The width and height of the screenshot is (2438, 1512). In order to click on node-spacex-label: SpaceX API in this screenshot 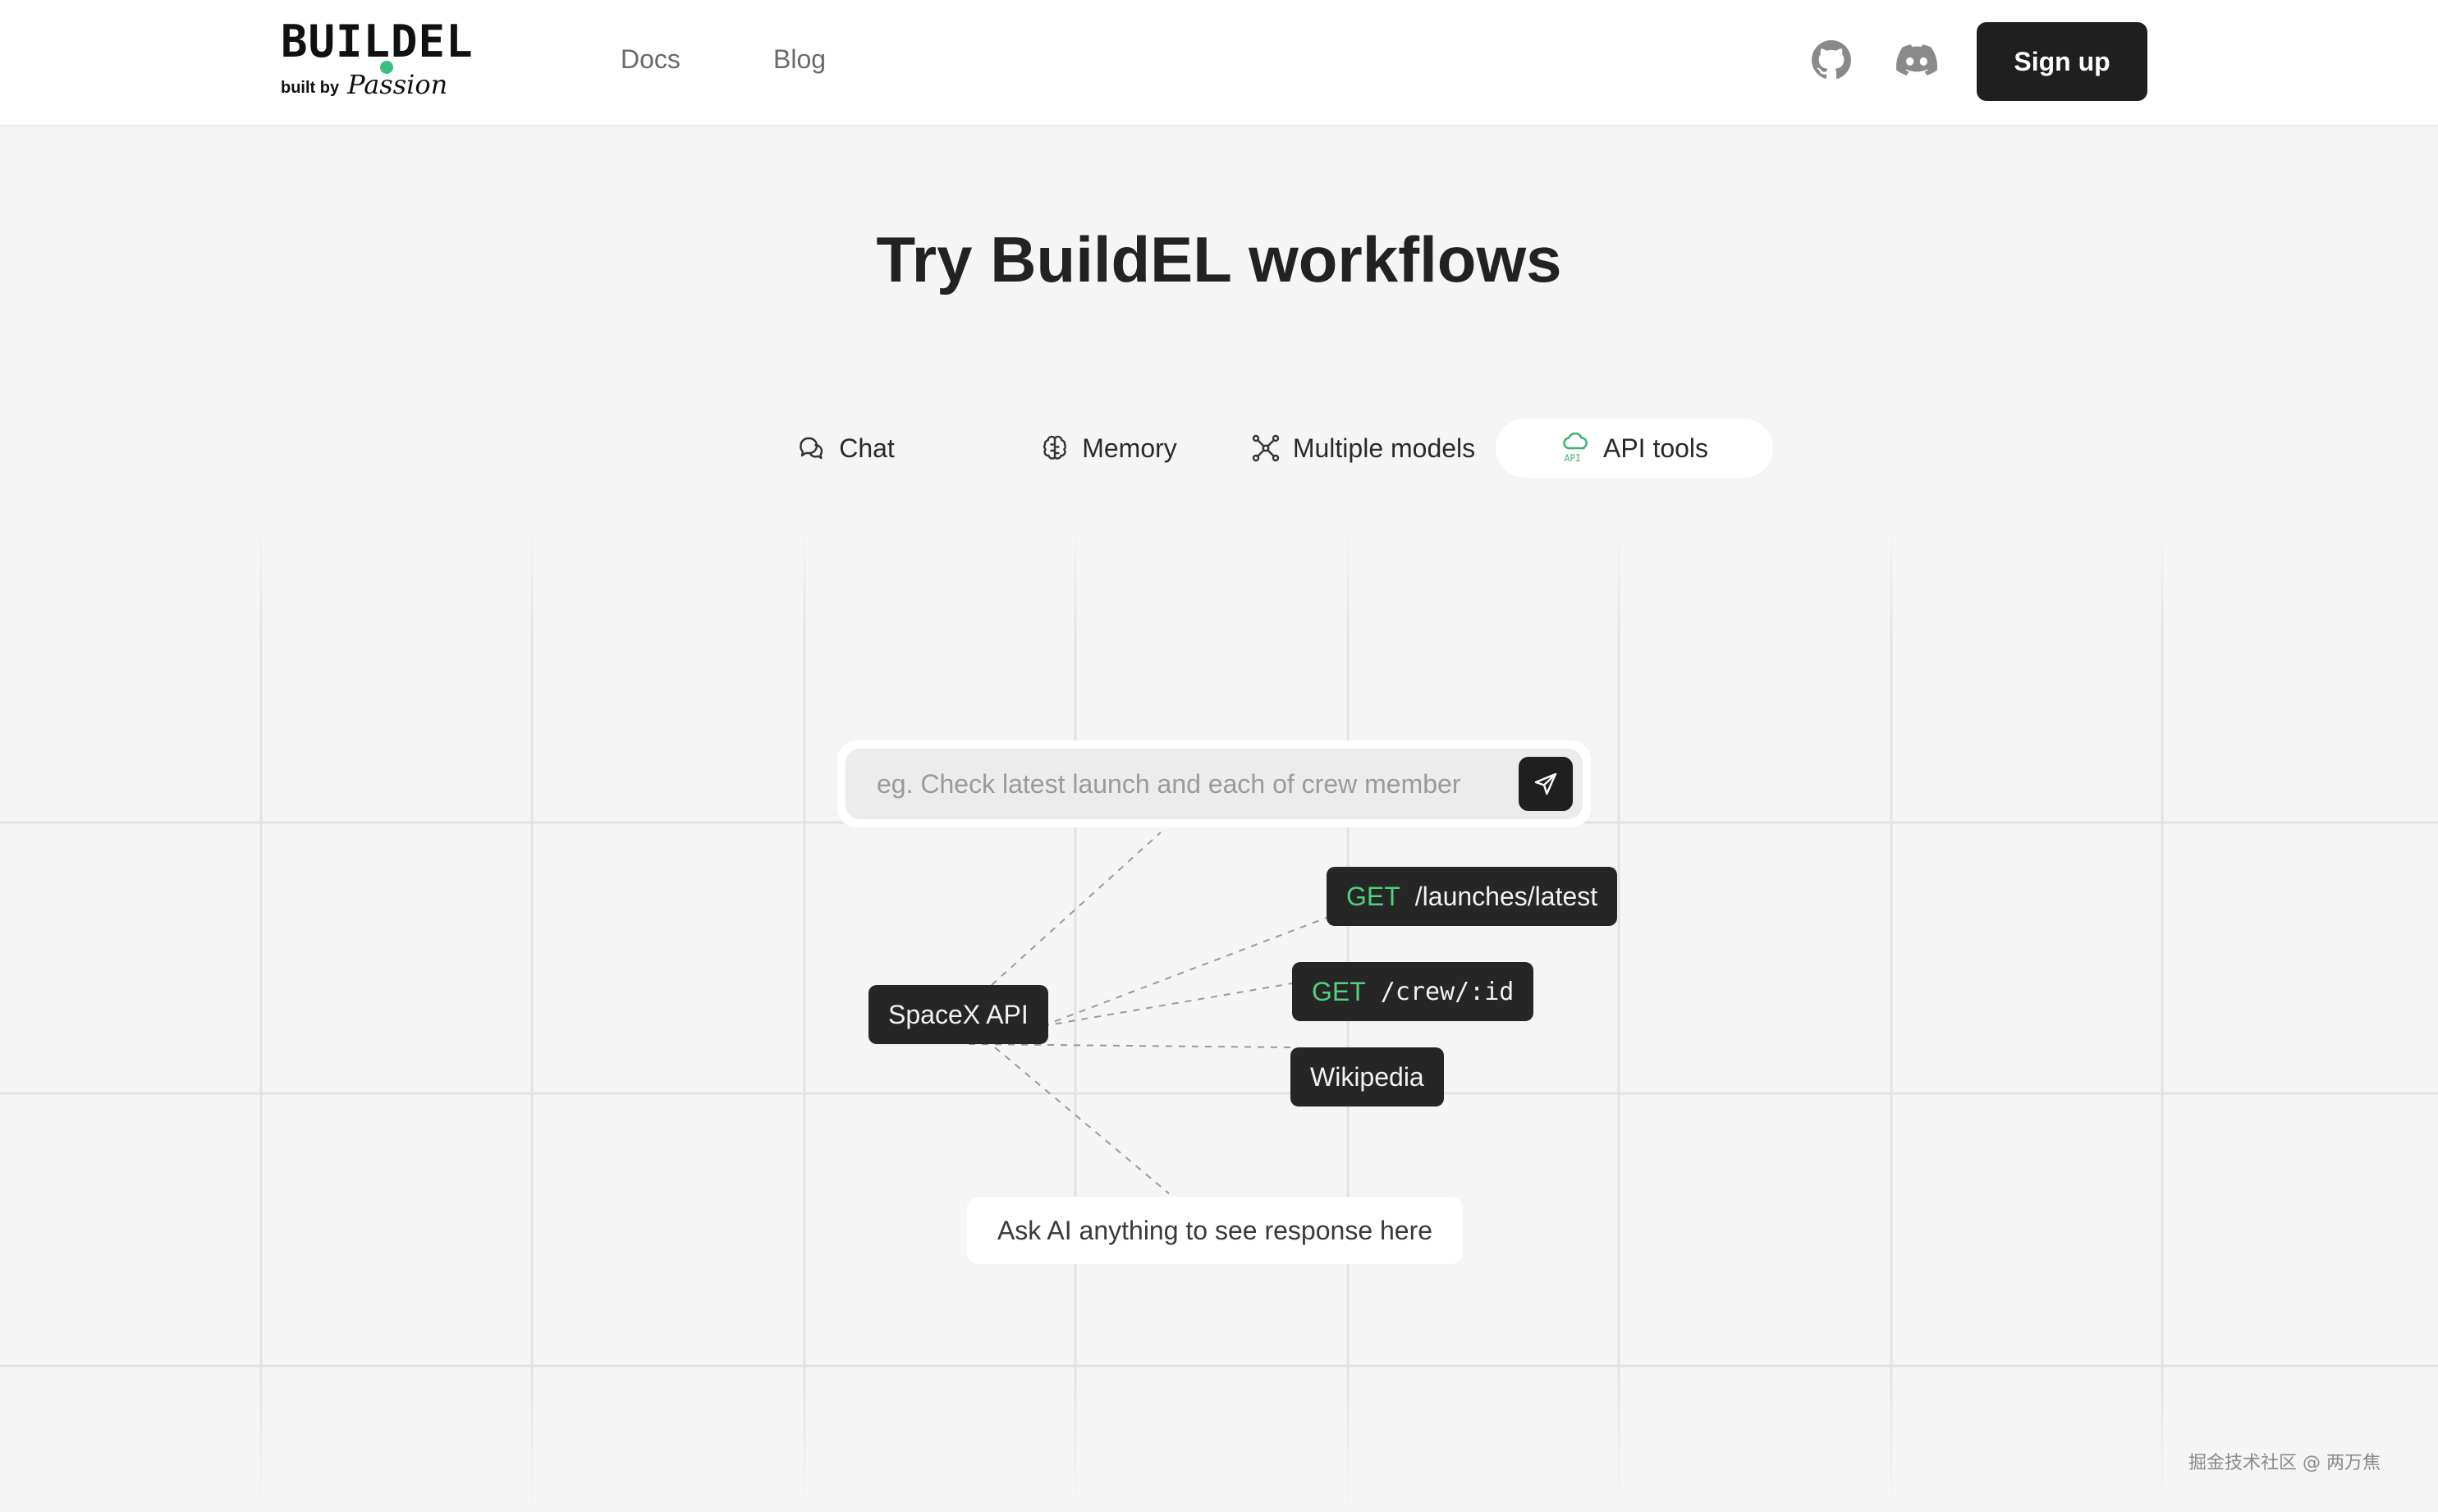, I will do `click(959, 1014)`.